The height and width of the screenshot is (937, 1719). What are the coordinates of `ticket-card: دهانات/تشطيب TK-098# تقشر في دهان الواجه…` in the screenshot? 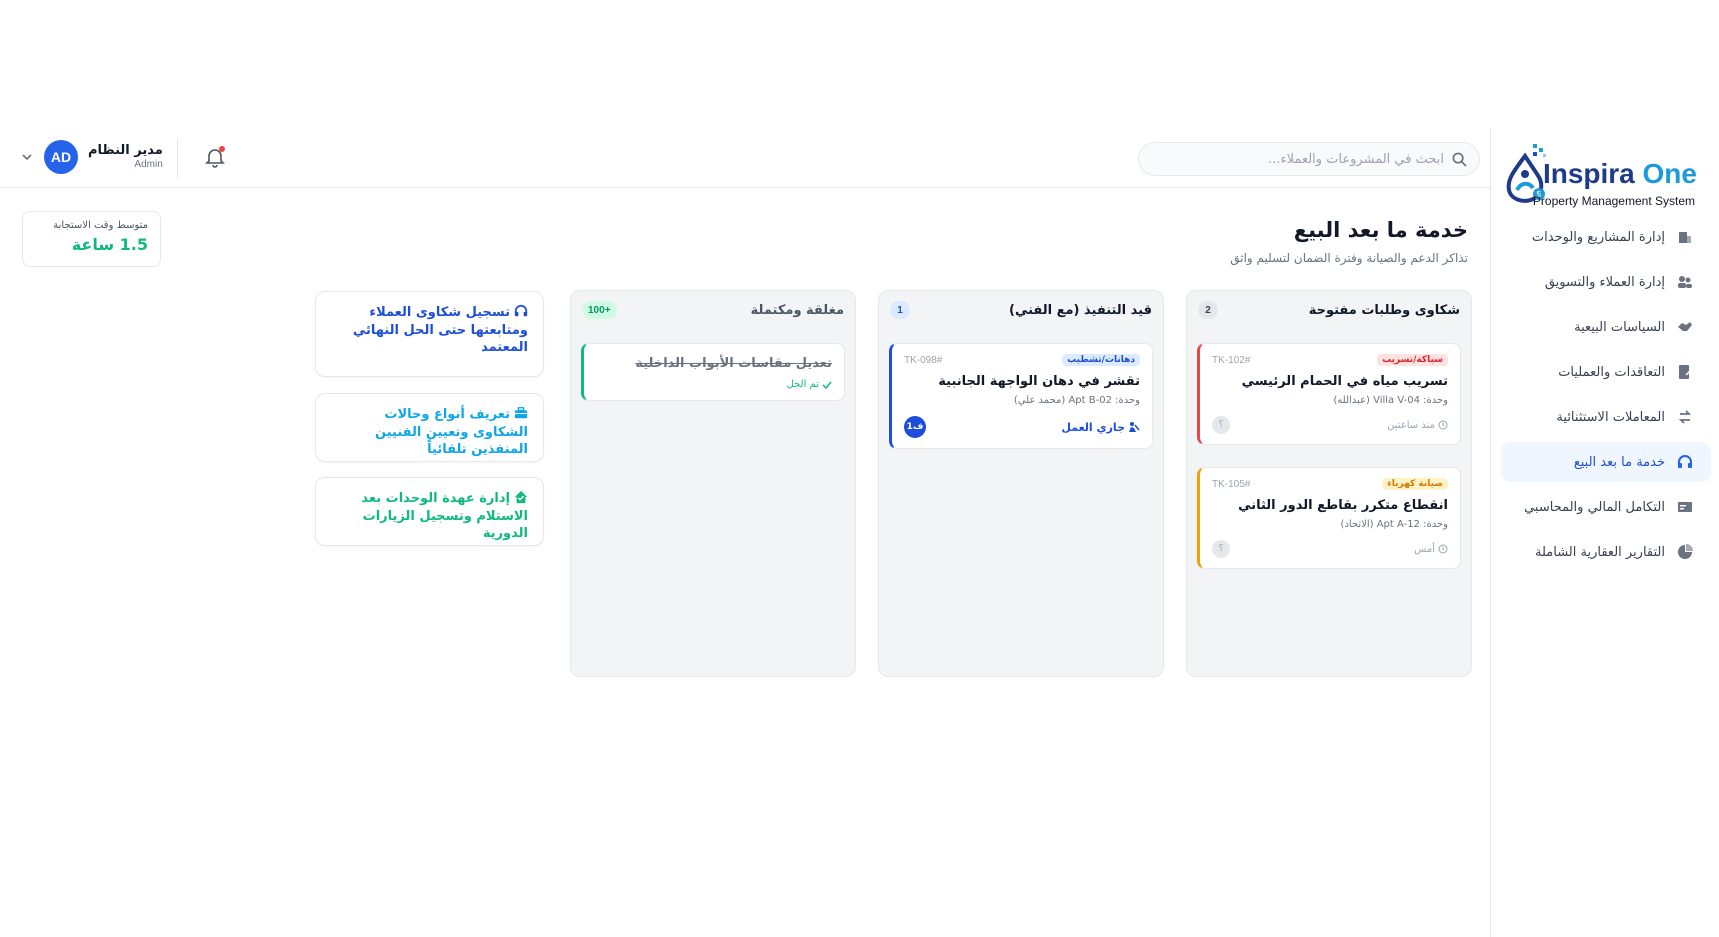 It's located at (1021, 396).